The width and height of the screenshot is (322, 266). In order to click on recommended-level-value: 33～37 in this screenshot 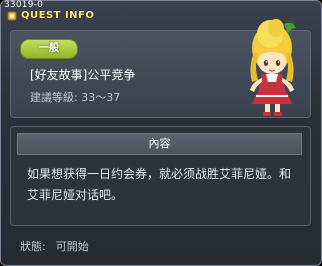, I will do `click(101, 97)`.